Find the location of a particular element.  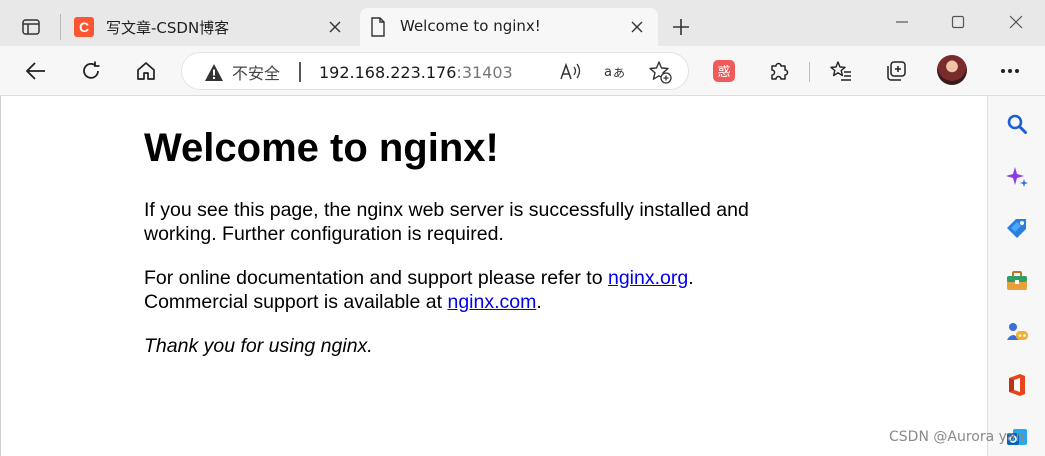

maximize-button is located at coordinates (958, 22).